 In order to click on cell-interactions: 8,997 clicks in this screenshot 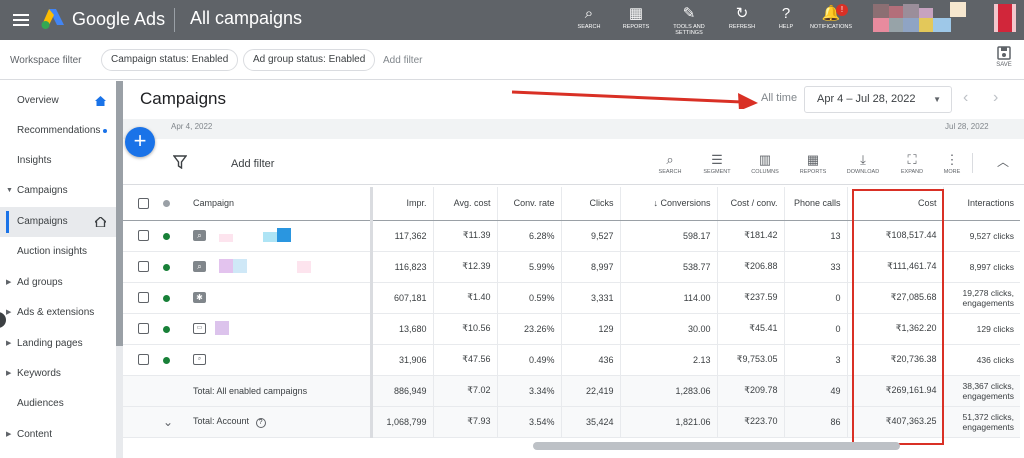, I will do `click(981, 267)`.